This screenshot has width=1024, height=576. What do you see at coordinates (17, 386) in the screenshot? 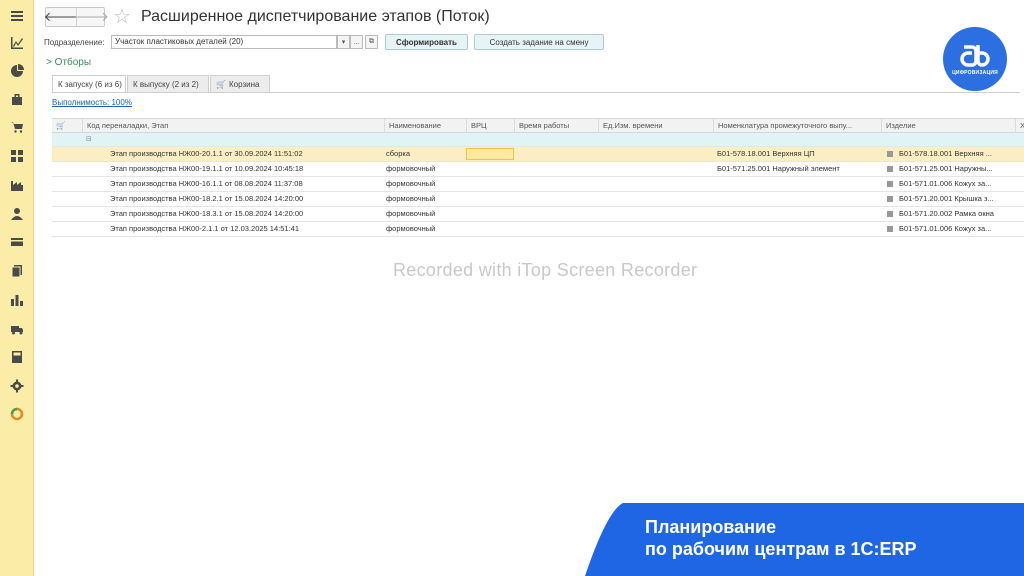
I see `gear-icon` at bounding box center [17, 386].